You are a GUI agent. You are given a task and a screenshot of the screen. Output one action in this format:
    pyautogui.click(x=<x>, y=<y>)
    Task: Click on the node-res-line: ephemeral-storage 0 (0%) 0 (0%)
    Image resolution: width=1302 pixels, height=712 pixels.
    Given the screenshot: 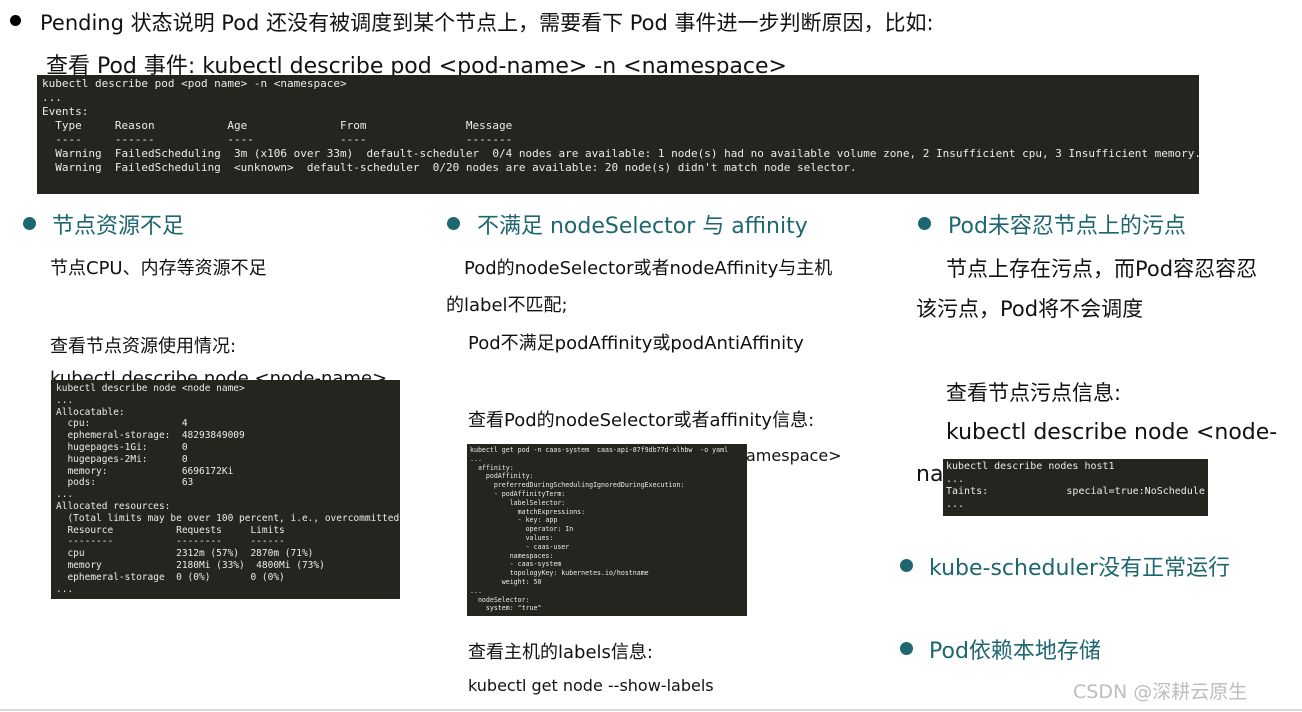 What is the action you would take?
    pyautogui.click(x=170, y=577)
    